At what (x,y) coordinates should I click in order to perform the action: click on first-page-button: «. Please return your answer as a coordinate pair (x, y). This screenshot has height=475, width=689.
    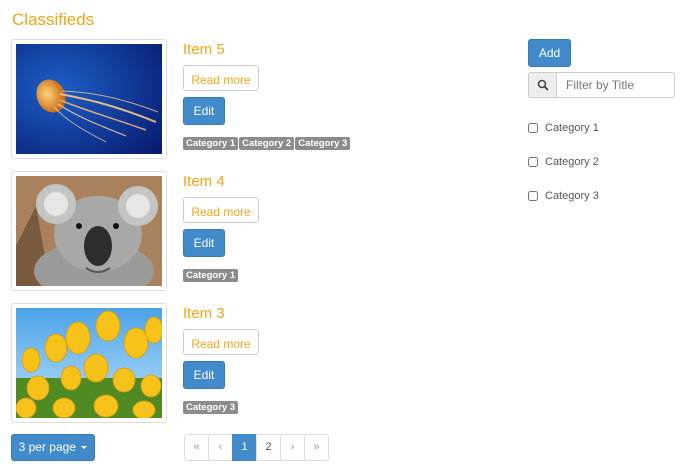
    Looking at the image, I should click on (196, 447).